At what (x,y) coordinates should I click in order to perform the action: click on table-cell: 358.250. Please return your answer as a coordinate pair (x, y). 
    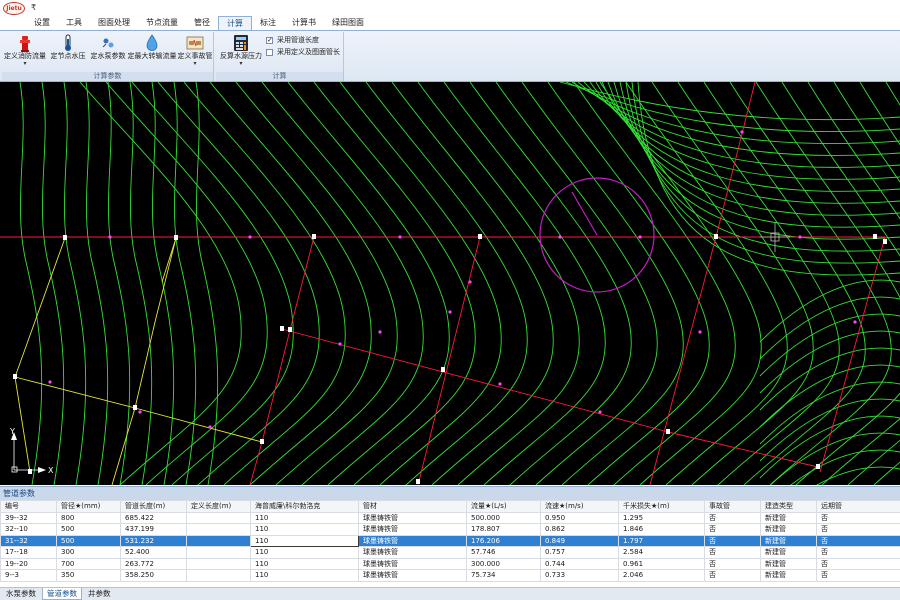
    Looking at the image, I should click on (153, 575).